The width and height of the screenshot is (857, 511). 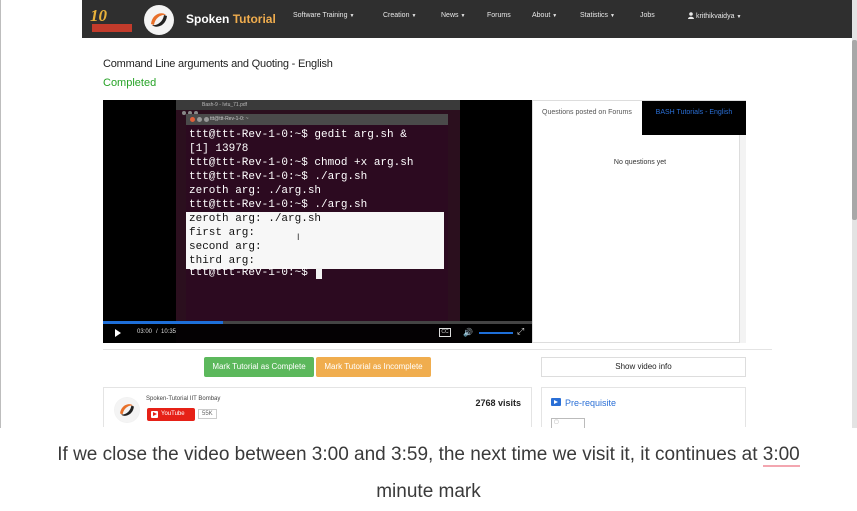 I want to click on desktop-window-title: Bash-9 - Ivtu_71.pdf, so click(x=225, y=105).